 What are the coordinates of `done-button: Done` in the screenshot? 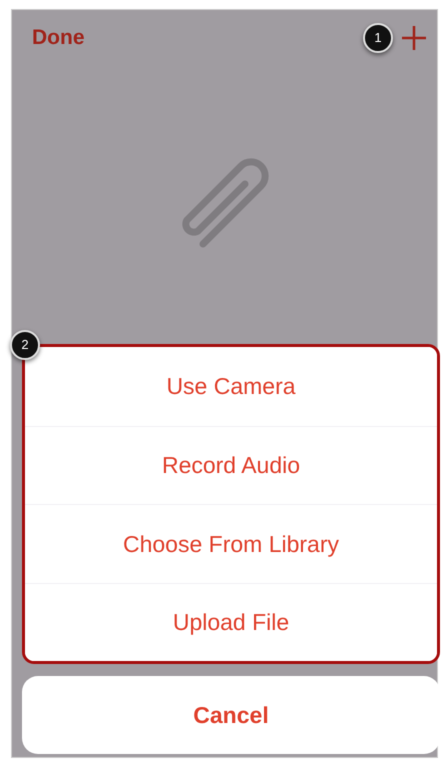 It's located at (58, 38).